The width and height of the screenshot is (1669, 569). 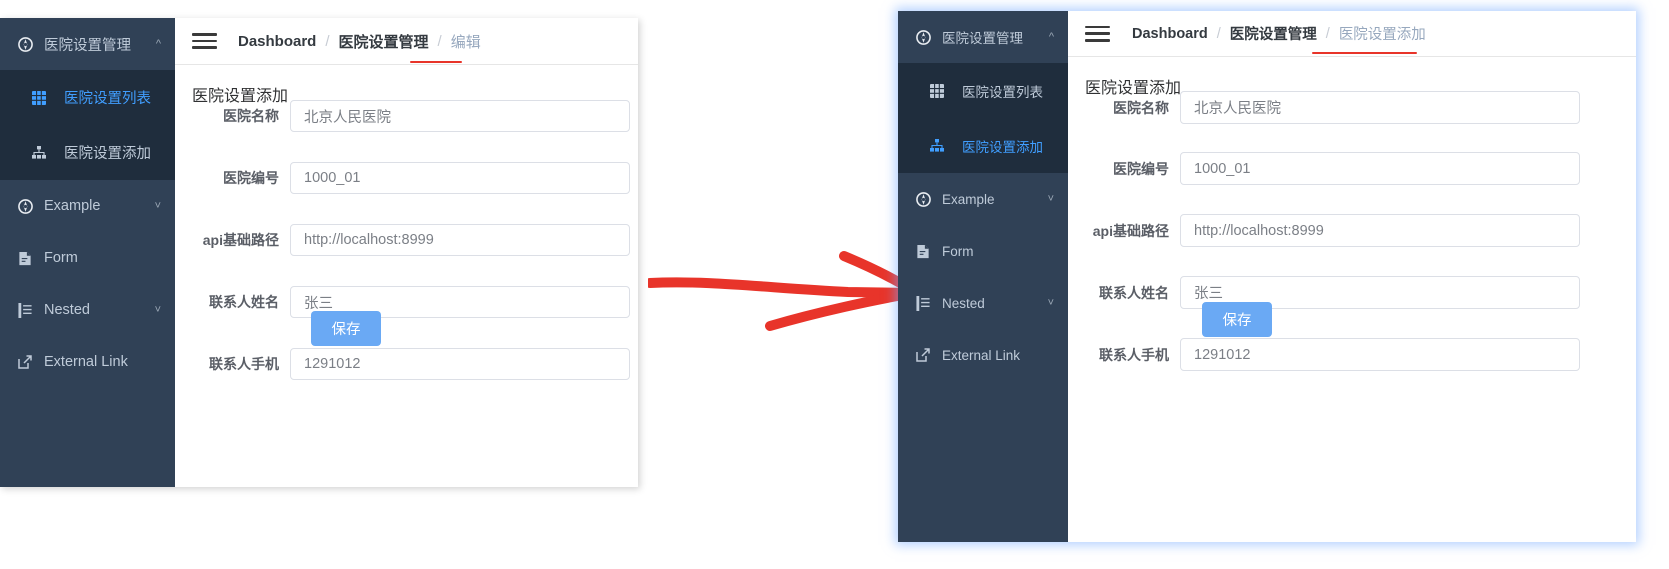 I want to click on navbar: Dashboard / 医院设置管理 / 编辑, so click(x=406, y=41).